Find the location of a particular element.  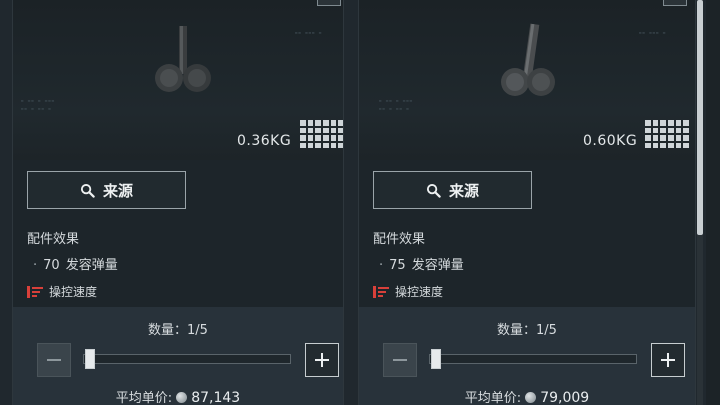

price-value: 79,009 is located at coordinates (565, 397).